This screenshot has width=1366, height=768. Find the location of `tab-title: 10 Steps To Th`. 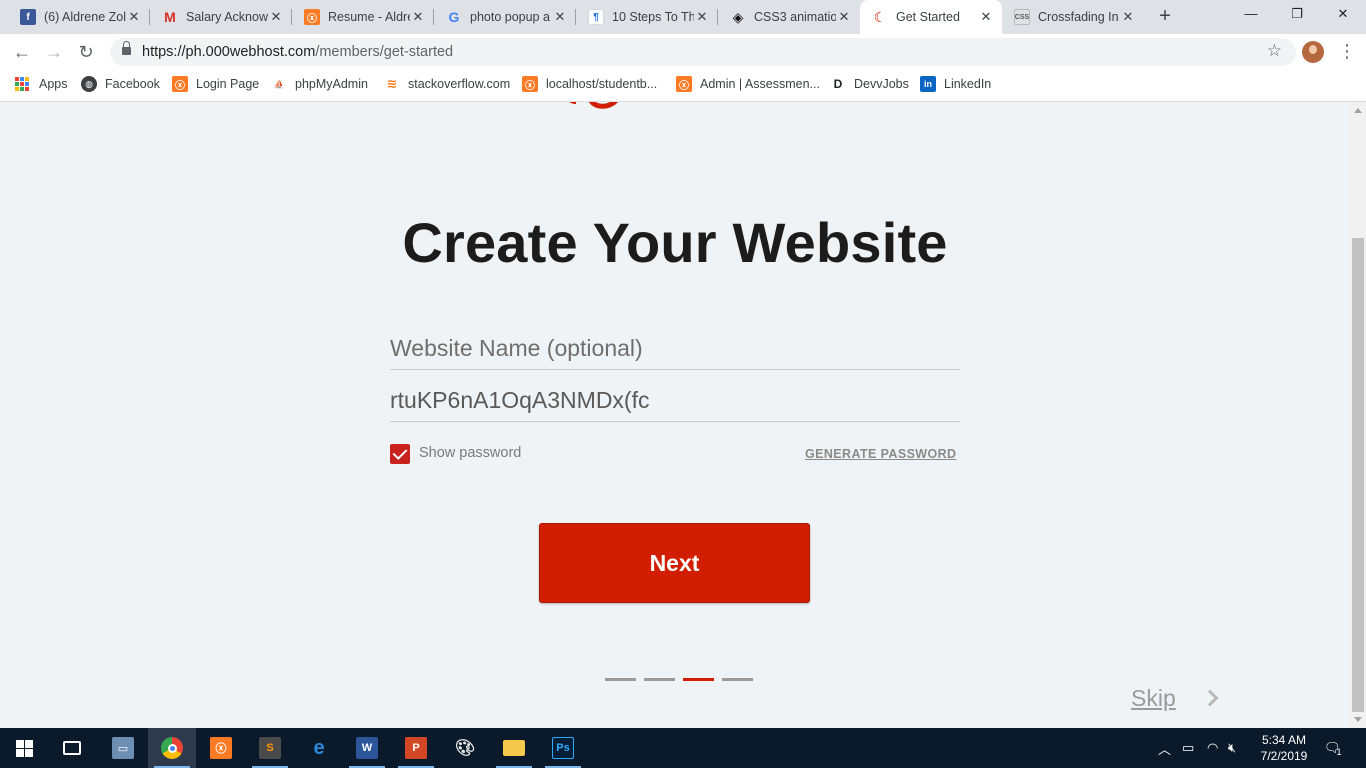

tab-title: 10 Steps To Th is located at coordinates (653, 17).